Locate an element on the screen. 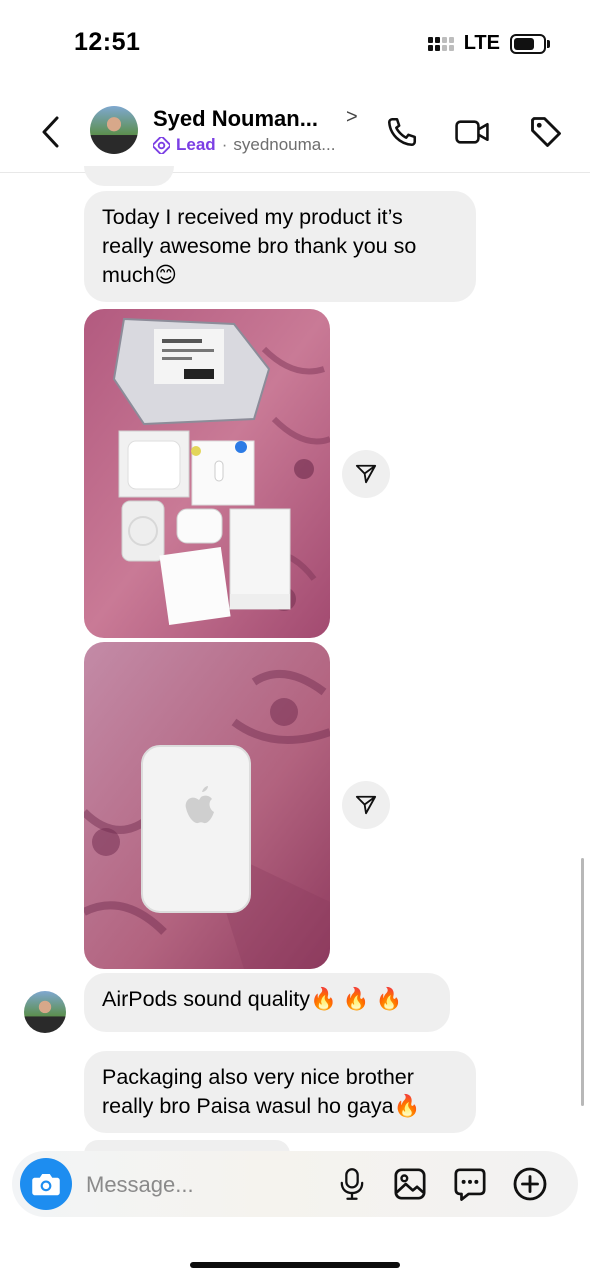  chevron-left-icon is located at coordinates (50, 132).